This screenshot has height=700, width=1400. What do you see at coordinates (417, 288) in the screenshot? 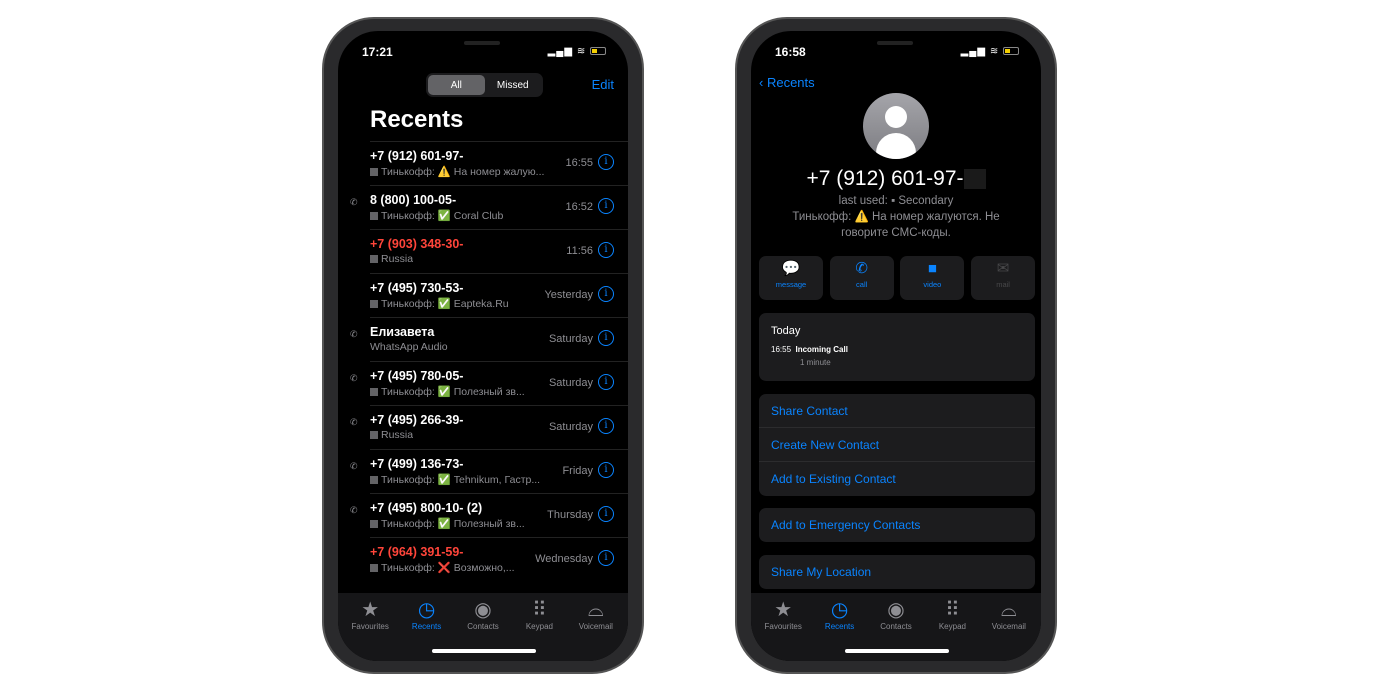
I see `caller-number: +7 (495) 730-53-` at bounding box center [417, 288].